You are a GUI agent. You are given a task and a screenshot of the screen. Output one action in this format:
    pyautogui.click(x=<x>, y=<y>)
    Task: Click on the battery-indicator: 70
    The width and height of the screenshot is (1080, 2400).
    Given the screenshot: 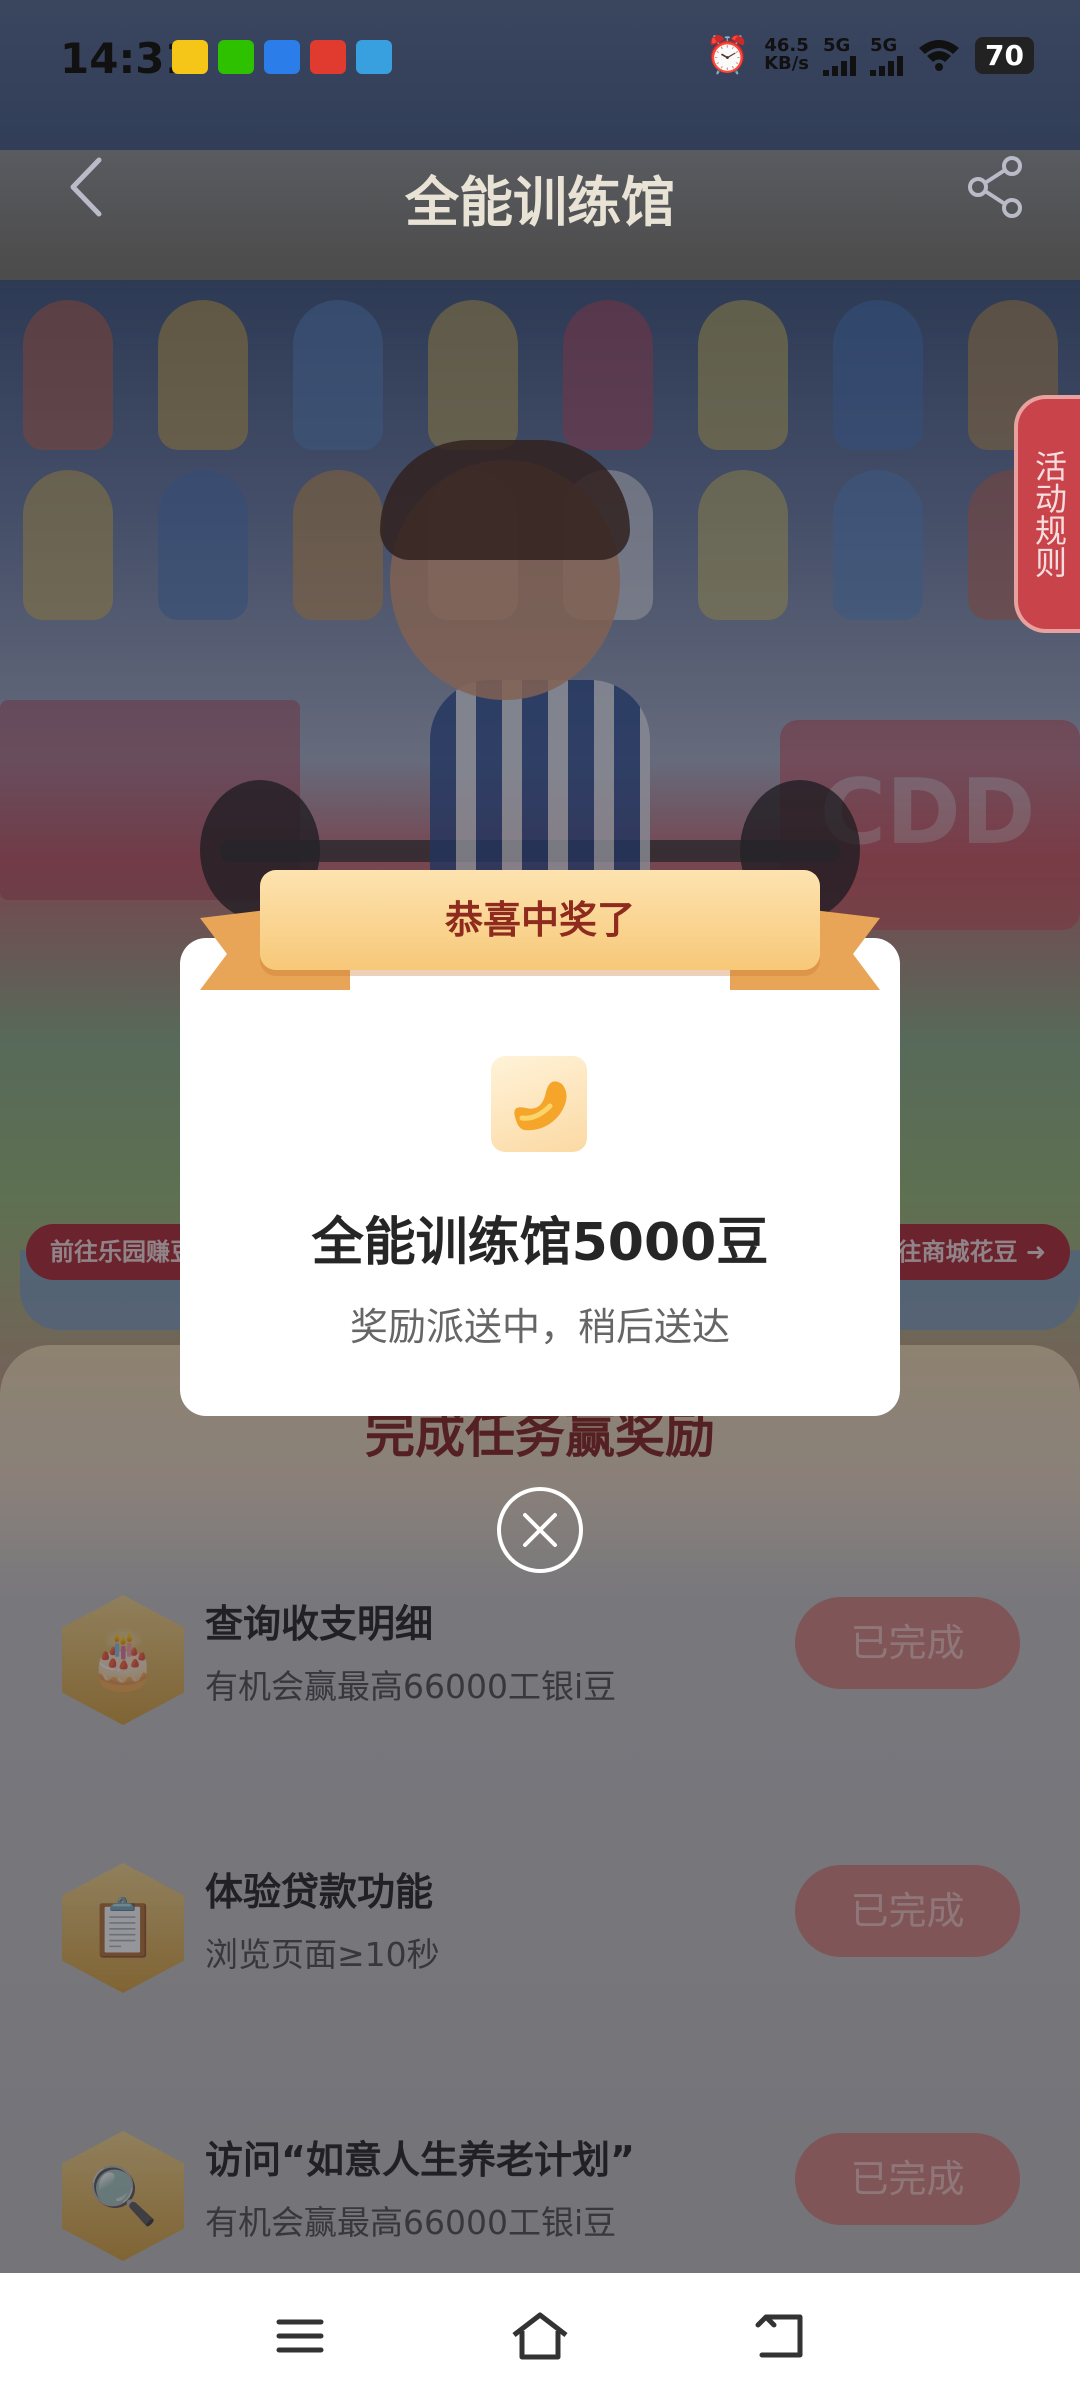 What is the action you would take?
    pyautogui.click(x=1004, y=55)
    